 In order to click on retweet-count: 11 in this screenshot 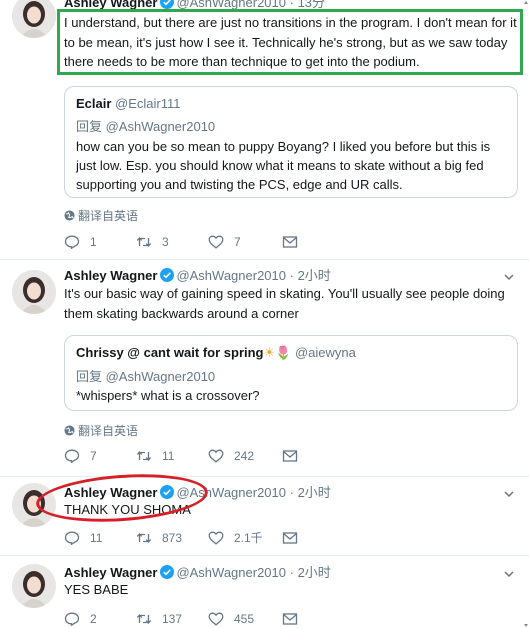, I will do `click(168, 456)`.